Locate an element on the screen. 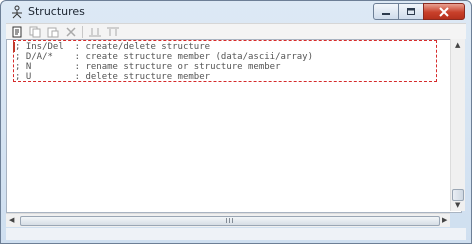 The height and width of the screenshot is (244, 472). close-button is located at coordinates (444, 11).